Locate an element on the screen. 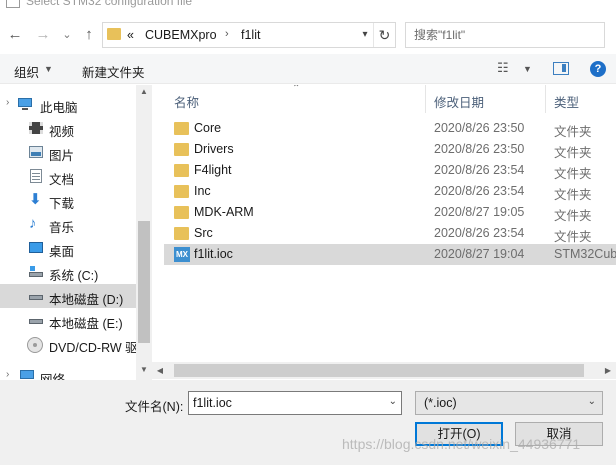 The height and width of the screenshot is (465, 616). sidebar-item-label: 图片 is located at coordinates (62, 156).